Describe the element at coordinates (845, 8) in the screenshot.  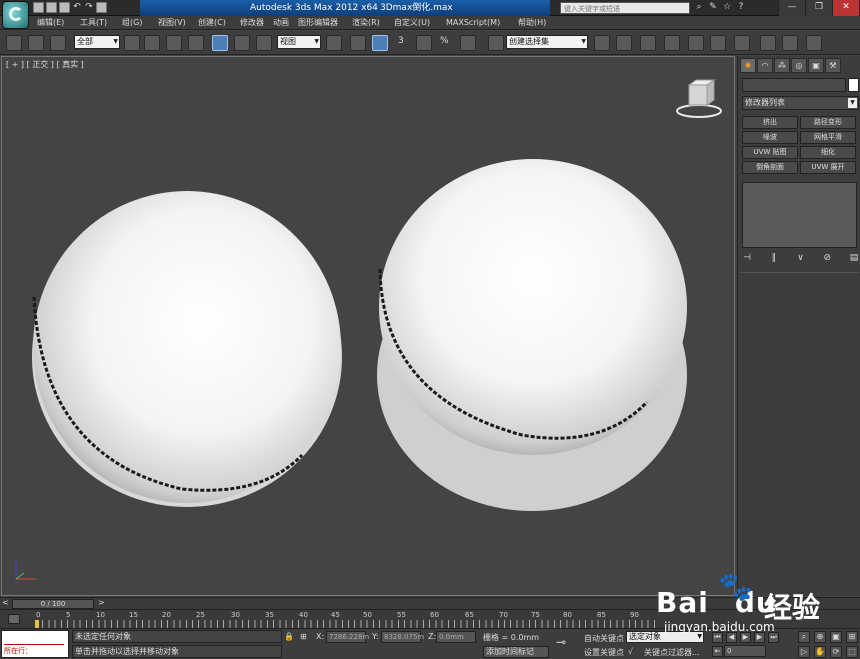
I see `close-button: ✕` at that location.